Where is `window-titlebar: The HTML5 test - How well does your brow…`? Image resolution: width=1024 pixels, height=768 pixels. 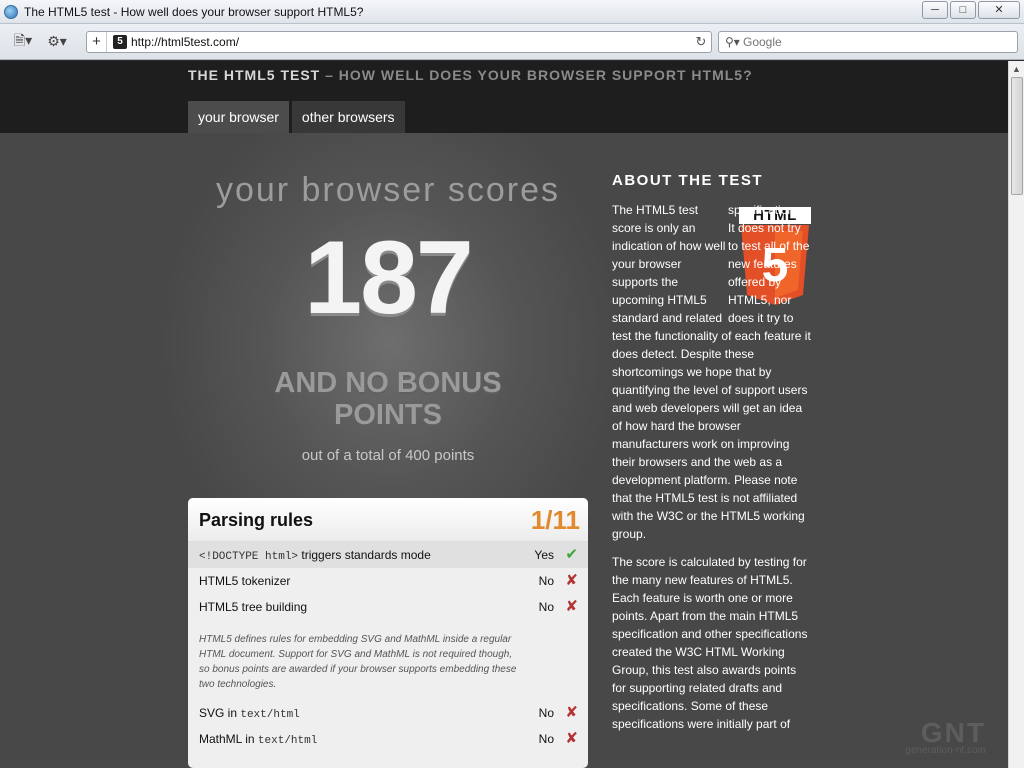
window-titlebar: The HTML5 test - How well does your brow… is located at coordinates (512, 12).